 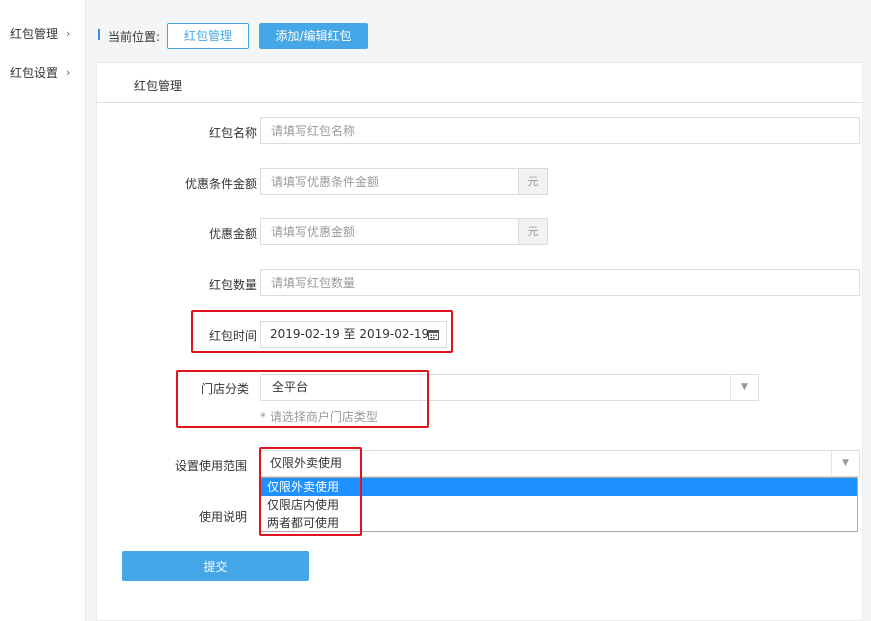 I want to click on condition-amount-input, so click(x=389, y=181).